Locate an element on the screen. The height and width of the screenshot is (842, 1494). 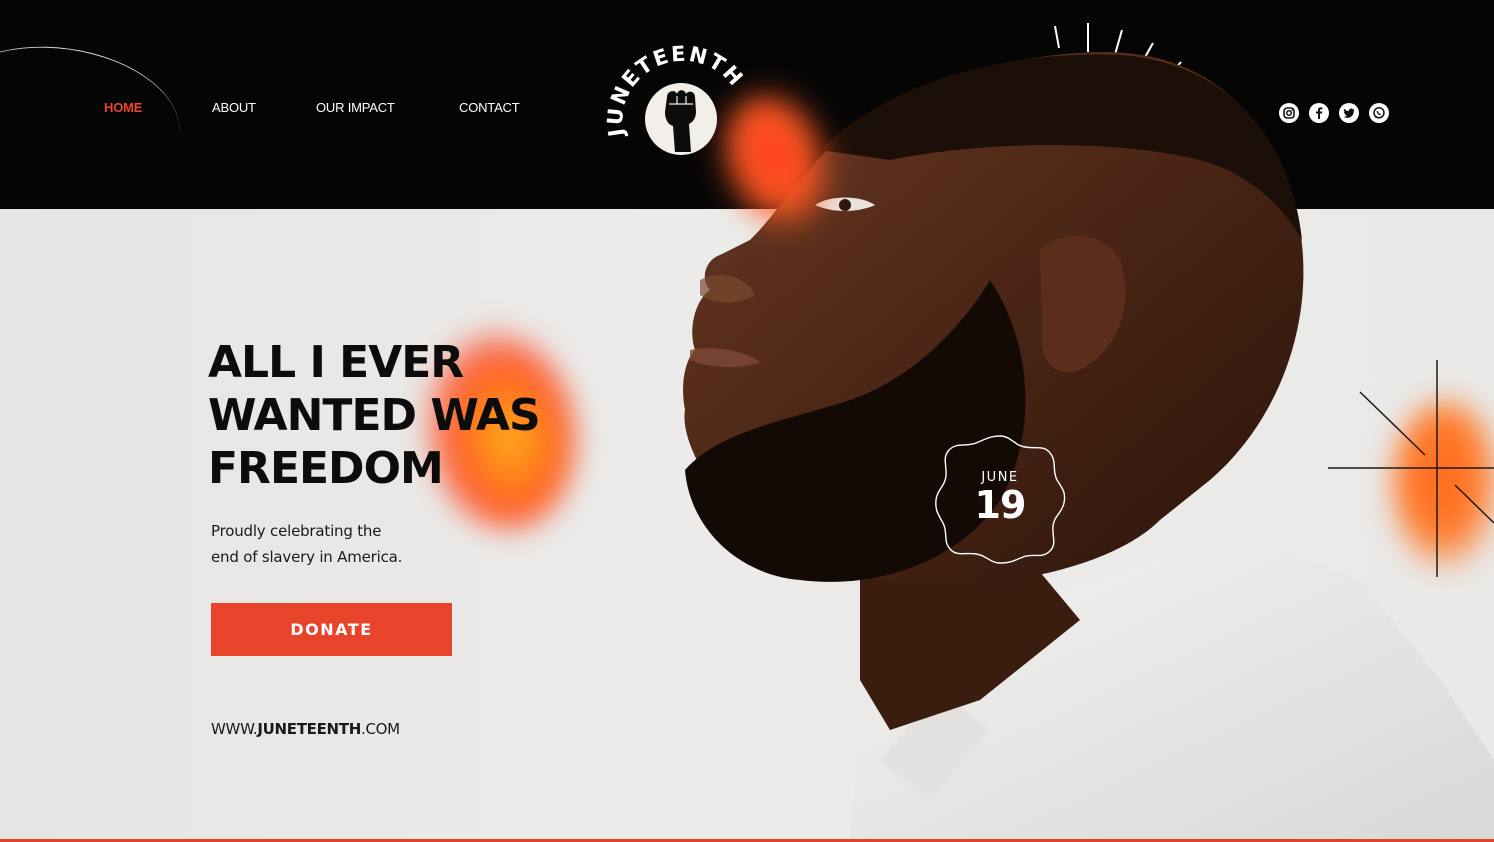
nav-item-contact: CONTACT is located at coordinates (489, 107).